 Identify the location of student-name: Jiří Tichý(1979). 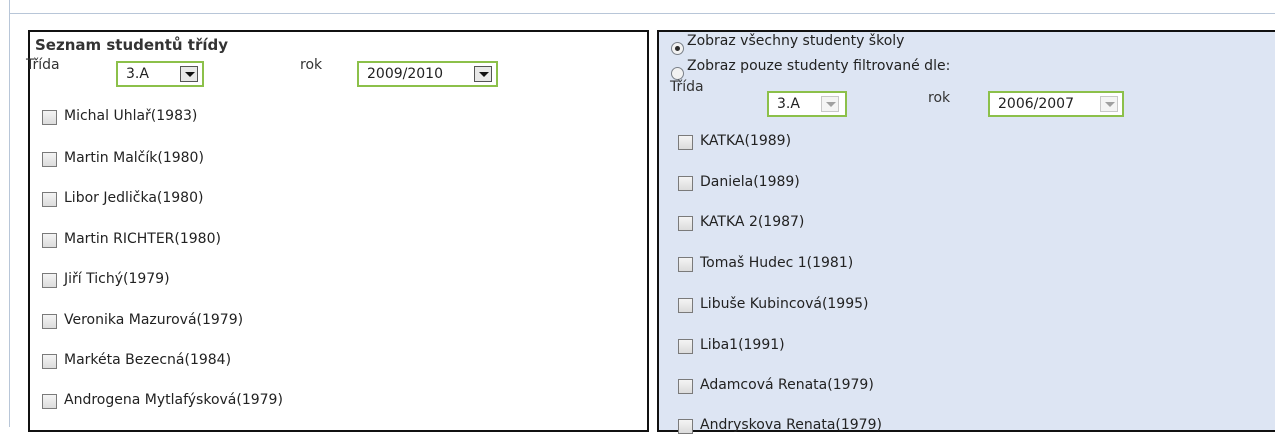
(117, 279).